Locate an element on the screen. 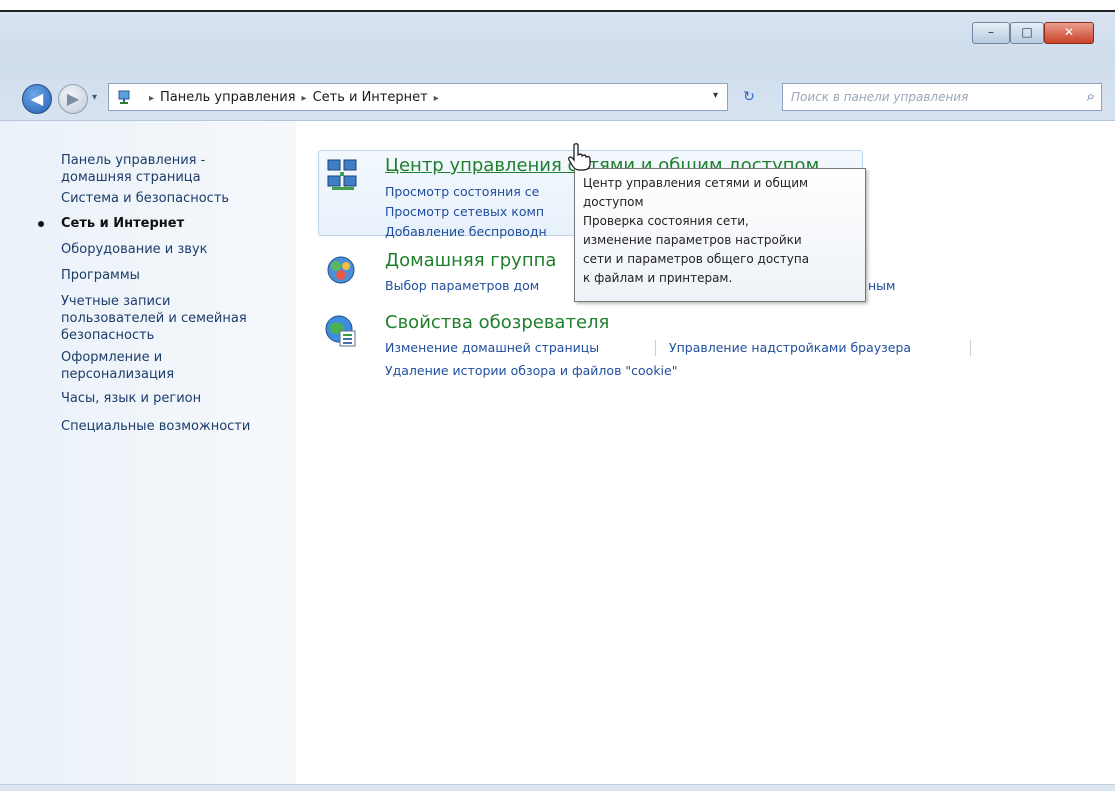 This screenshot has height=791, width=1115. search-placeholder: Поиск в панели управления is located at coordinates (880, 97).